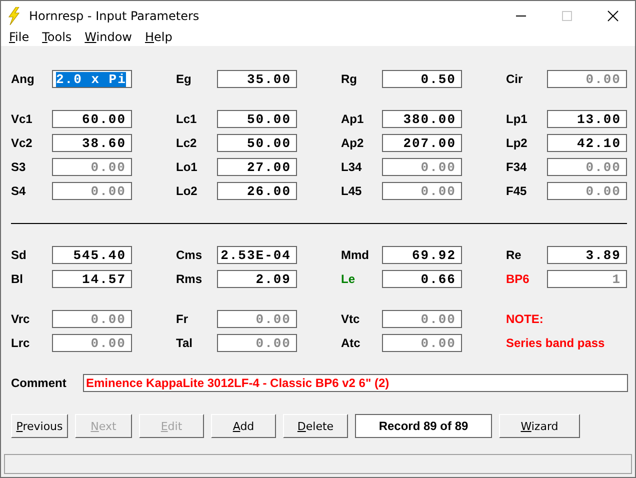 This screenshot has height=478, width=636. Describe the element at coordinates (352, 167) in the screenshot. I see `parameter-label: L34` at that location.